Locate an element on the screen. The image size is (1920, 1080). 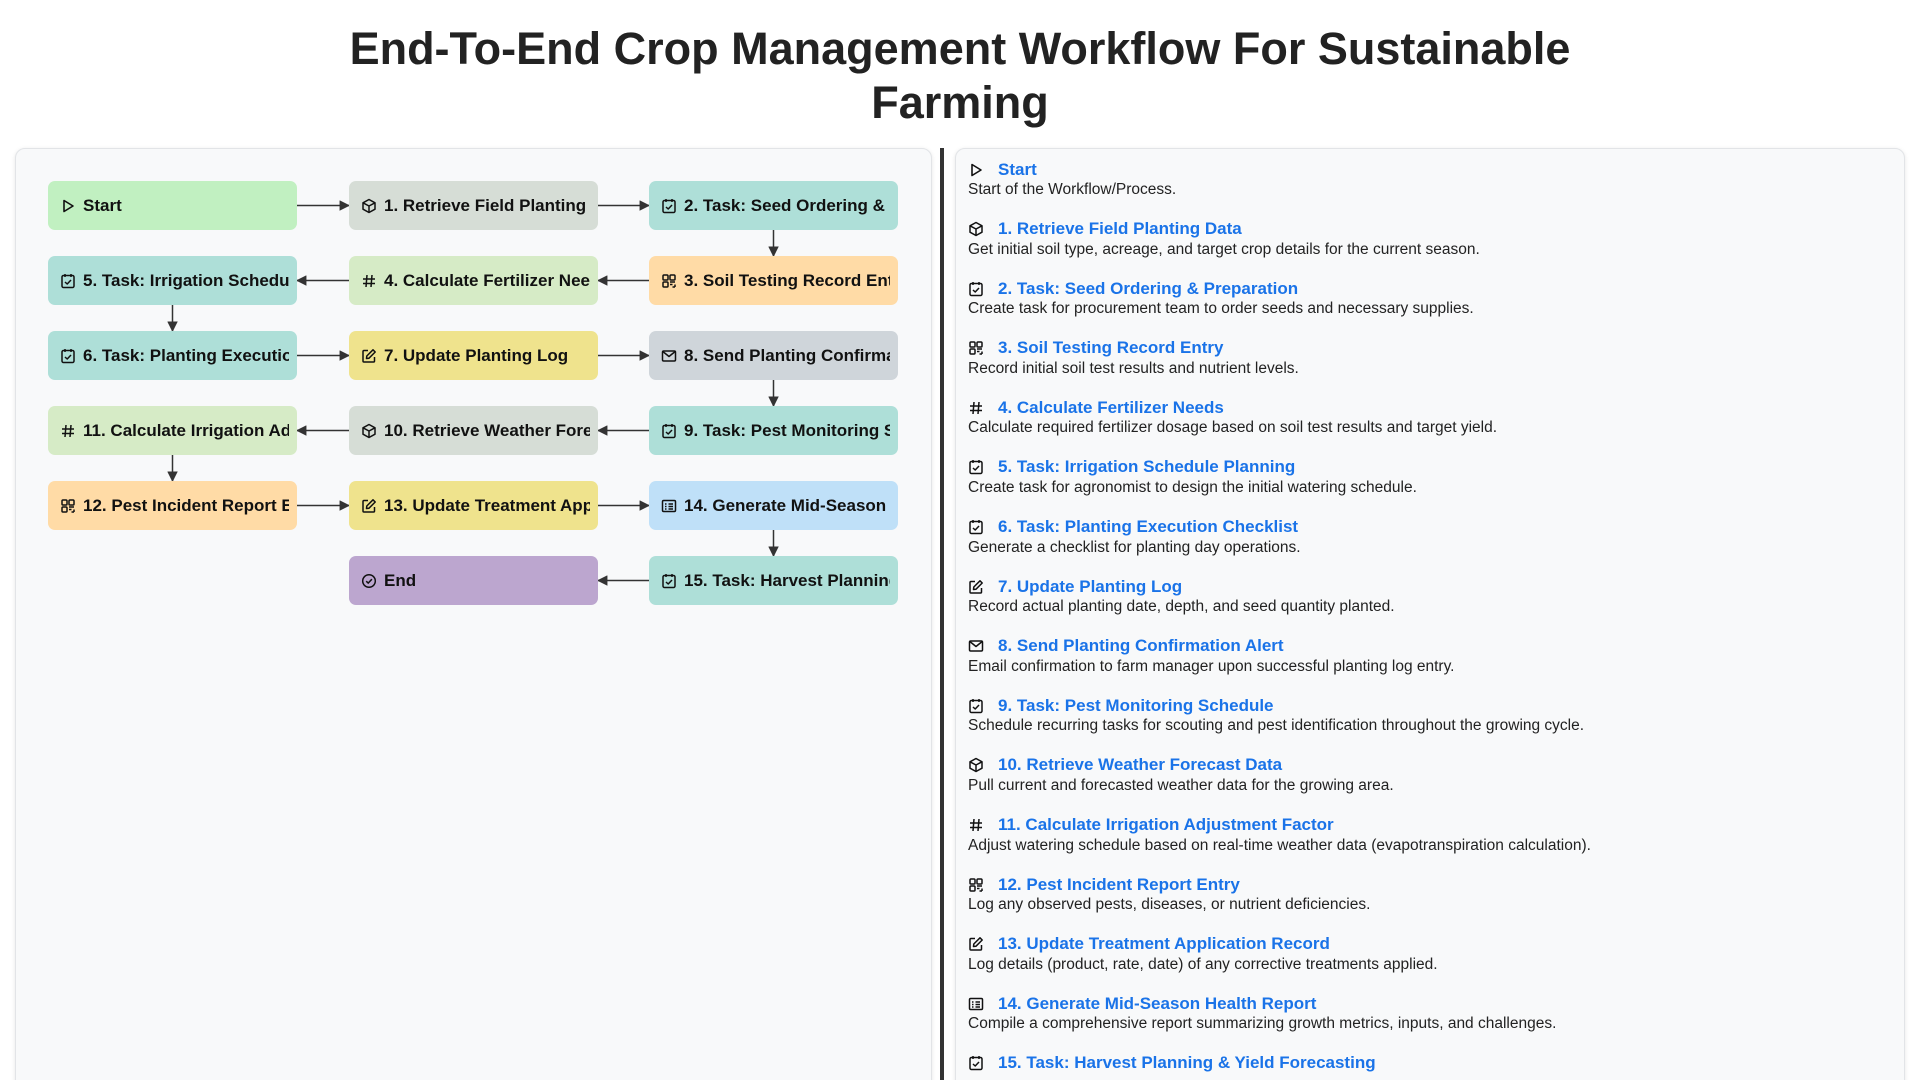
node-n4: 4. Calculate Fertilizer Need is located at coordinates (473, 280).